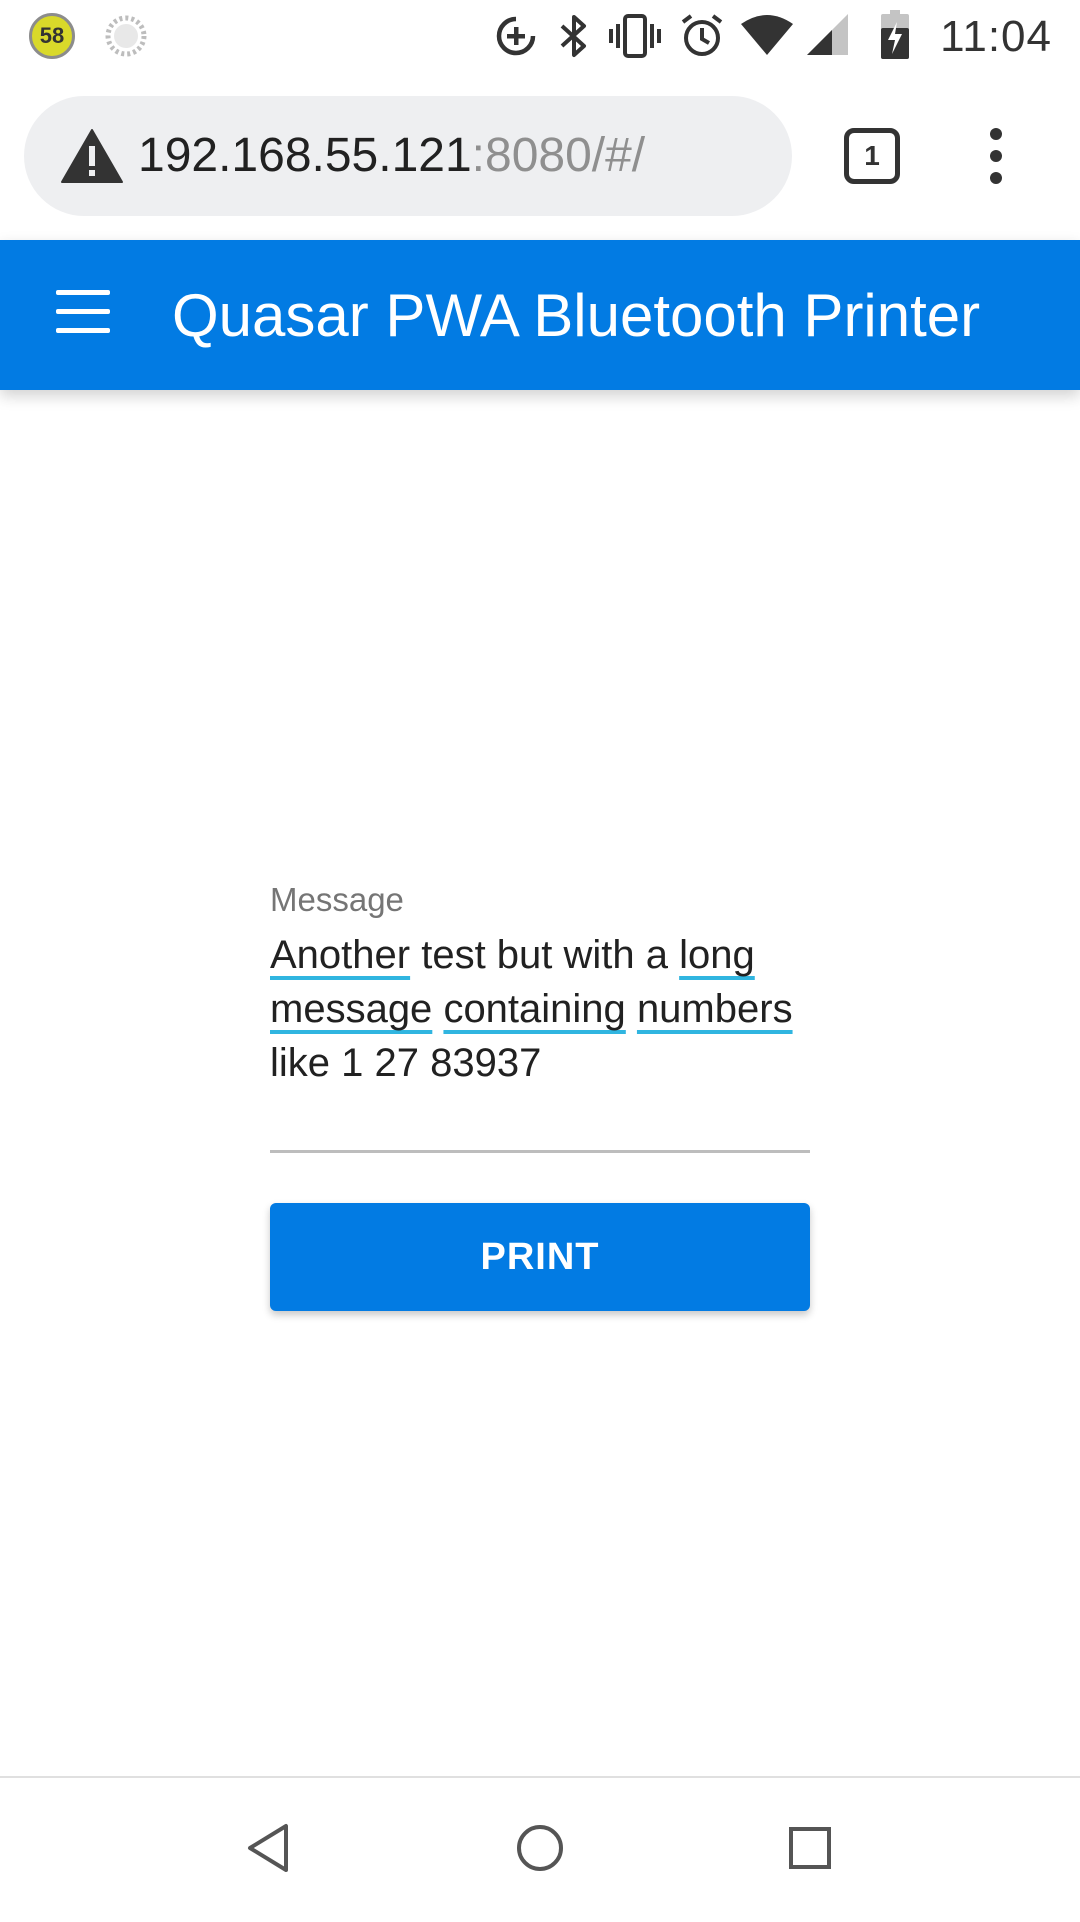 Image resolution: width=1080 pixels, height=1922 pixels. Describe the element at coordinates (767, 35) in the screenshot. I see `wifi-icon` at that location.